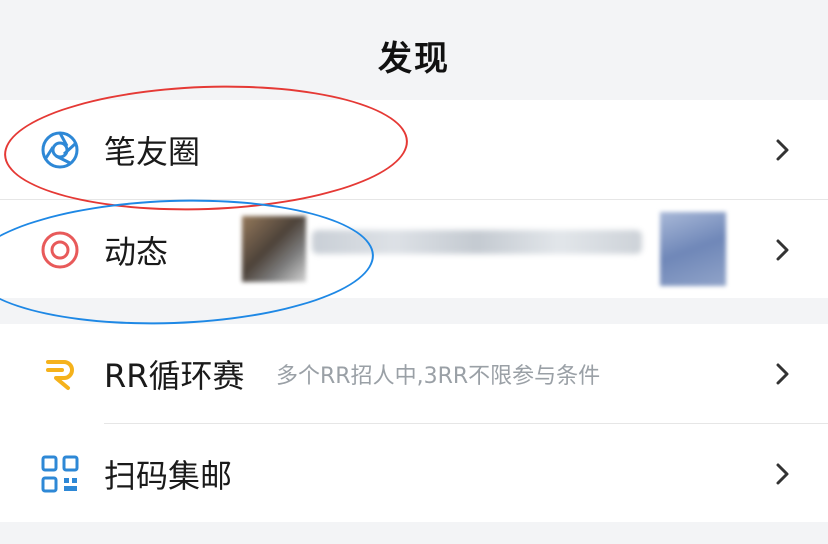 The width and height of the screenshot is (828, 544). Describe the element at coordinates (414, 58) in the screenshot. I see `page-title: 发现` at that location.